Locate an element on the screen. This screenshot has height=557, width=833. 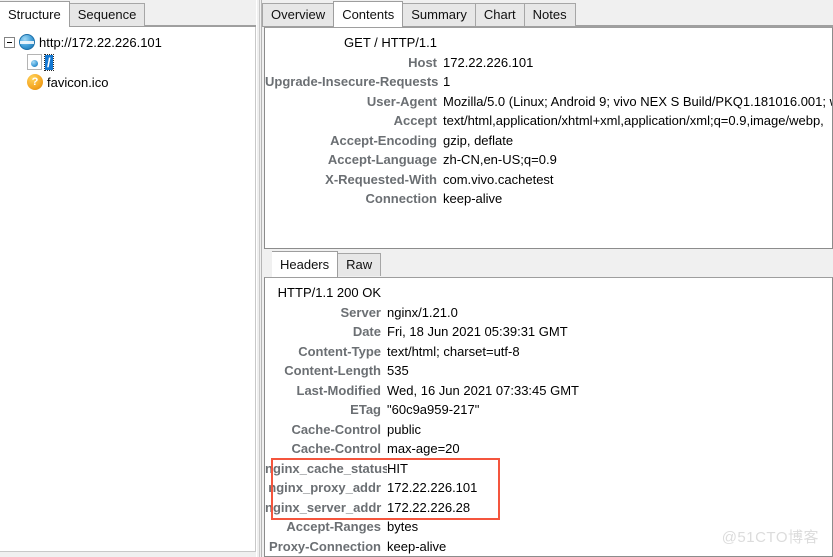
response-header-value: nginx/1.21.0 is located at coordinates (422, 312).